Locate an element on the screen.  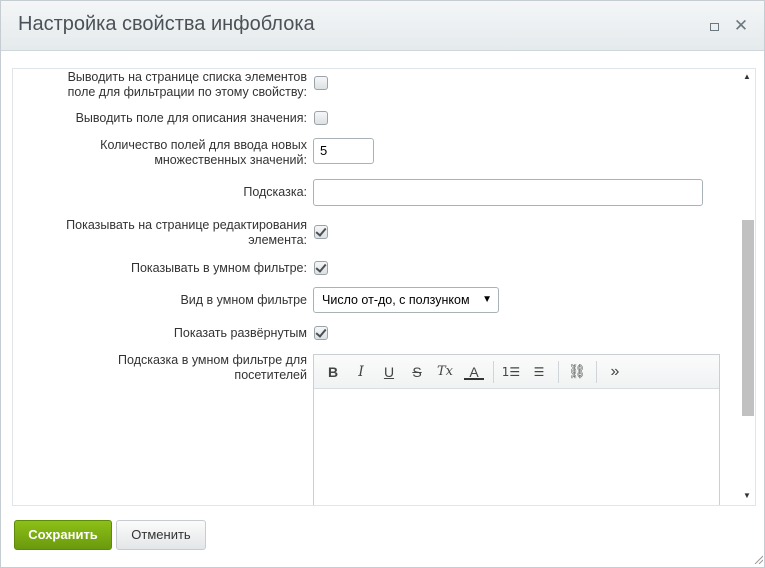
smart-hint-editor: B I U S Tx A 1☰ ☰ ⛓ » is located at coordinates (516, 429).